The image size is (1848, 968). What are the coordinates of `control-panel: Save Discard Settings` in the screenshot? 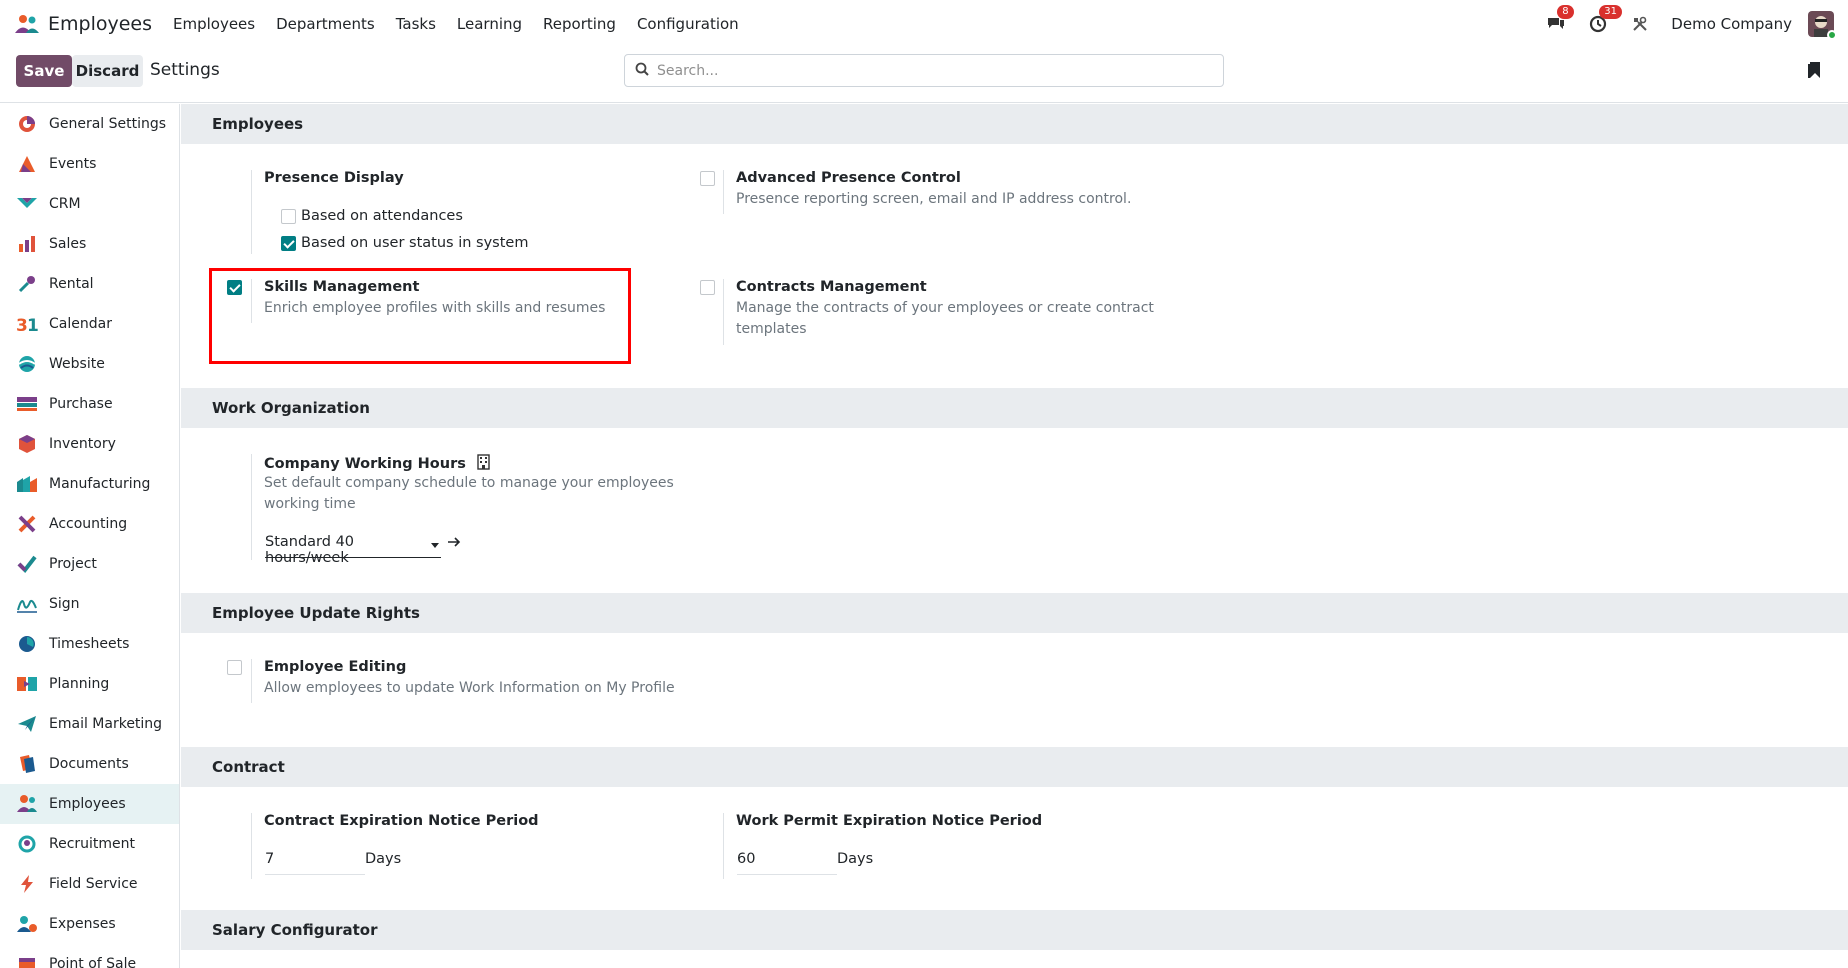 It's located at (924, 75).